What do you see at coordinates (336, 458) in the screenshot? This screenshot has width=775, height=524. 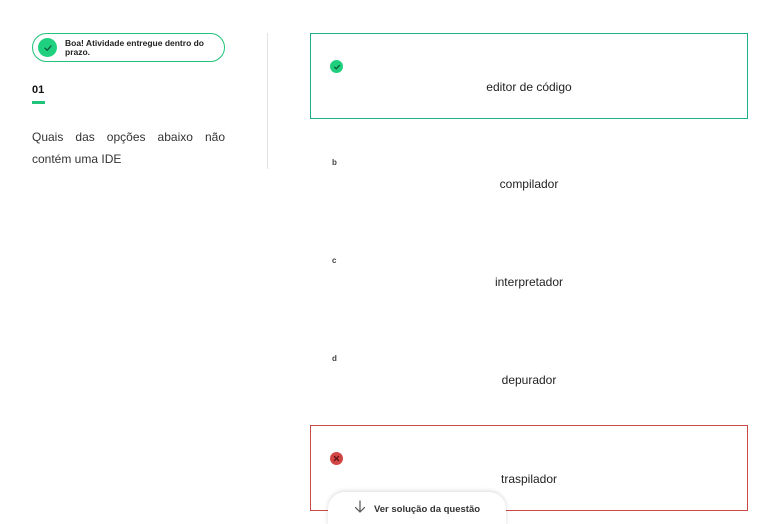 I see `wrong-x-icon` at bounding box center [336, 458].